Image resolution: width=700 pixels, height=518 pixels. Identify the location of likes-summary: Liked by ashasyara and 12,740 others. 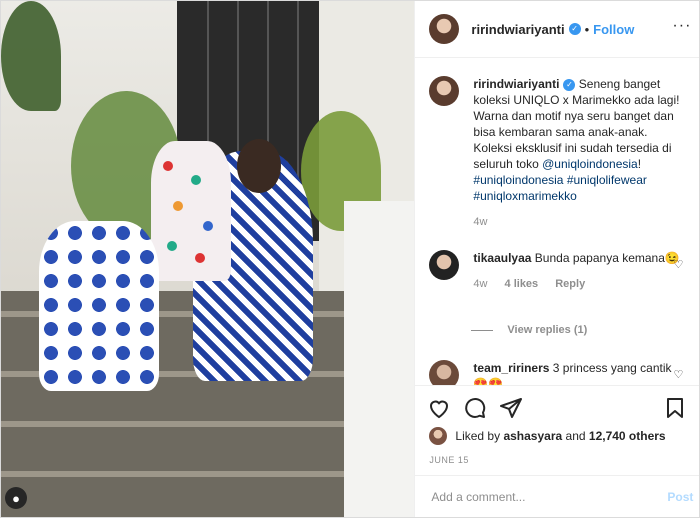
(561, 436).